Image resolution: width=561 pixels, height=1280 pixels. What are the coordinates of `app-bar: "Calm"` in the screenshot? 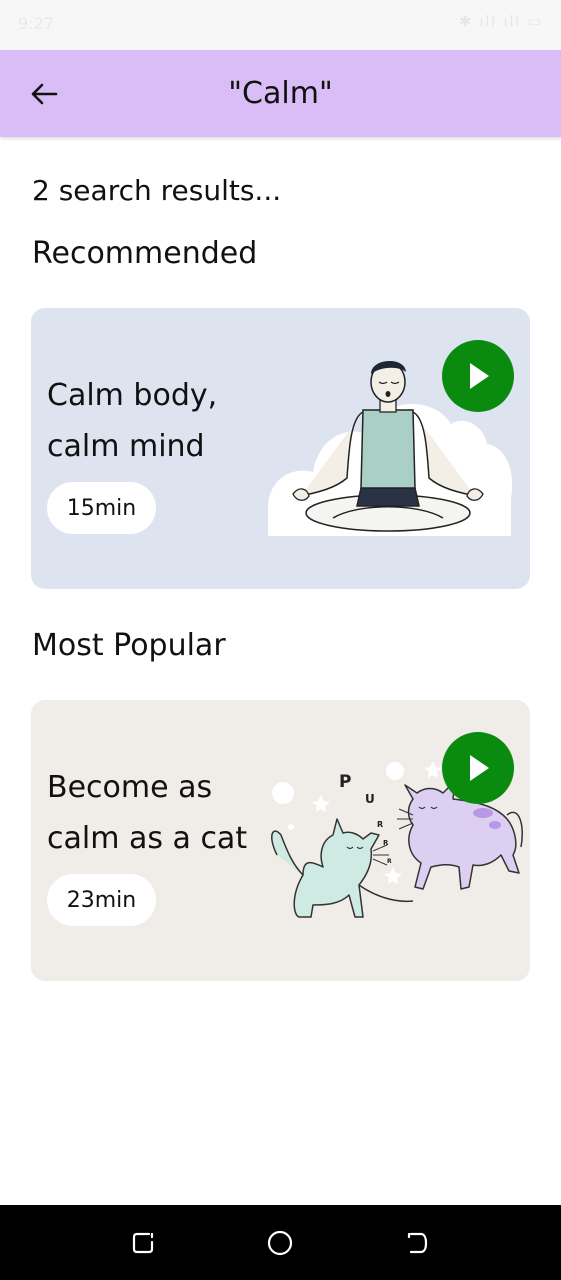 It's located at (280, 93).